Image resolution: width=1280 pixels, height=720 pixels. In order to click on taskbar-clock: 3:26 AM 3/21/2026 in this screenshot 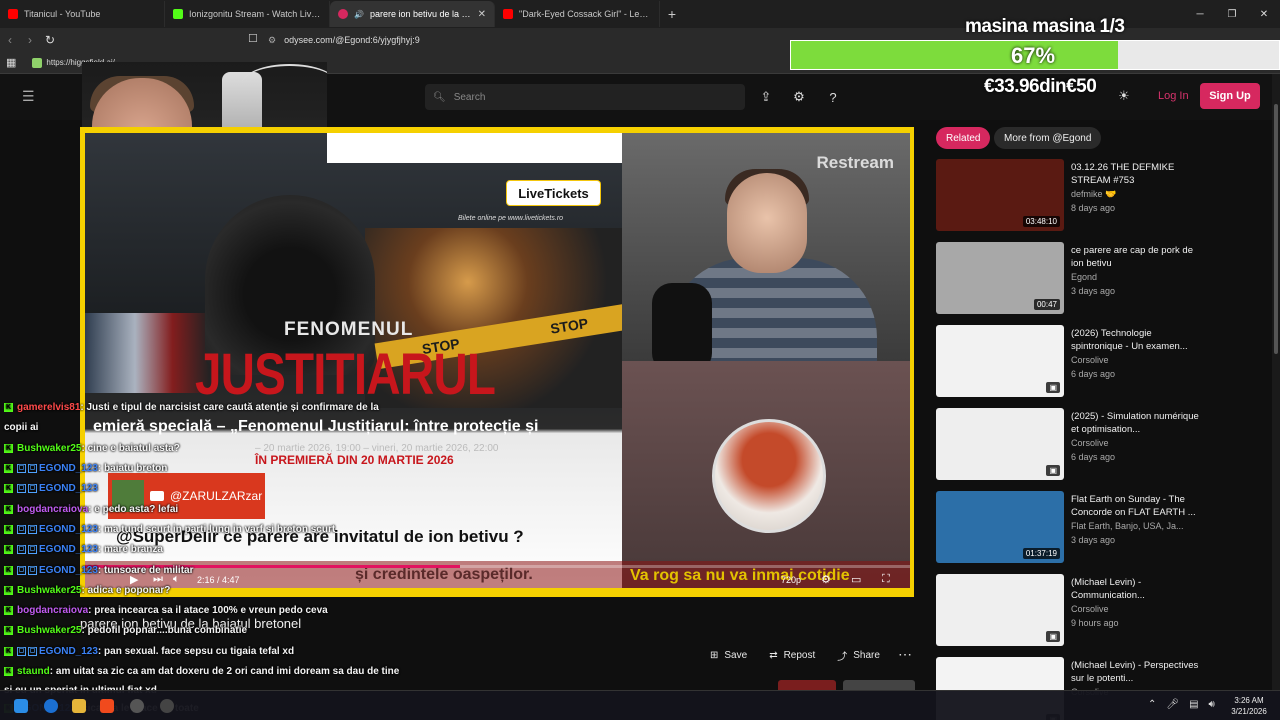, I will do `click(1249, 706)`.